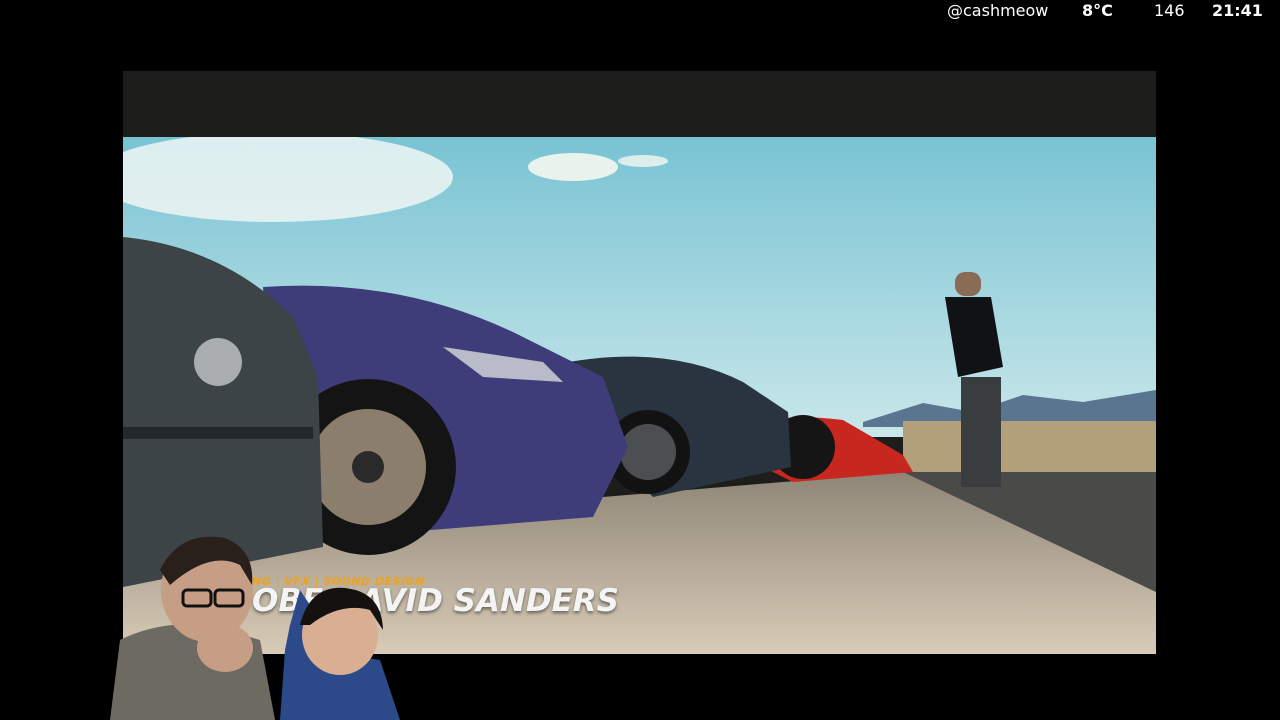 The image size is (1280, 720). Describe the element at coordinates (1070, 12) in the screenshot. I see `status-bar: @cashmeow 8°C 146 21:41` at that location.